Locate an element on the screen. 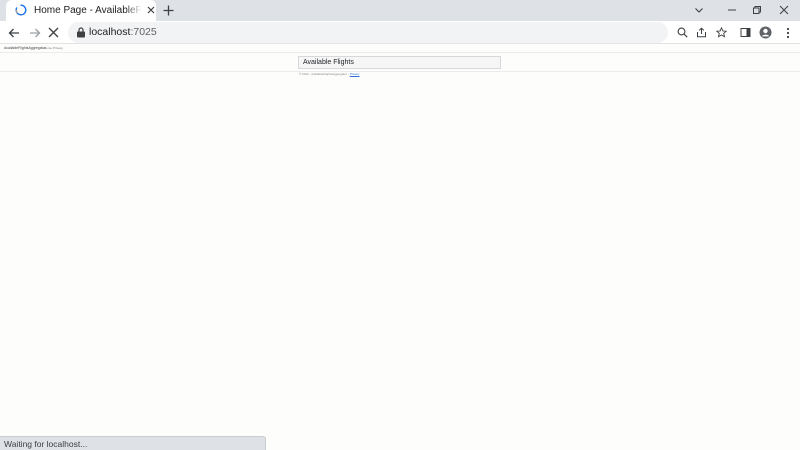 The height and width of the screenshot is (450, 800). minimize-icon is located at coordinates (732, 10).